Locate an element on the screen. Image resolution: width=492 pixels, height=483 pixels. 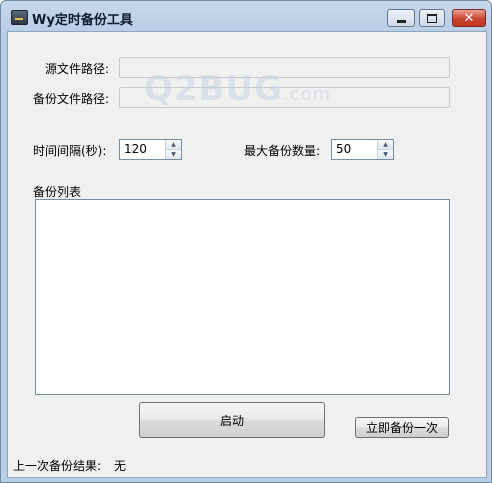
interval-stepper-arrows: ▲ ▼ is located at coordinates (173, 149).